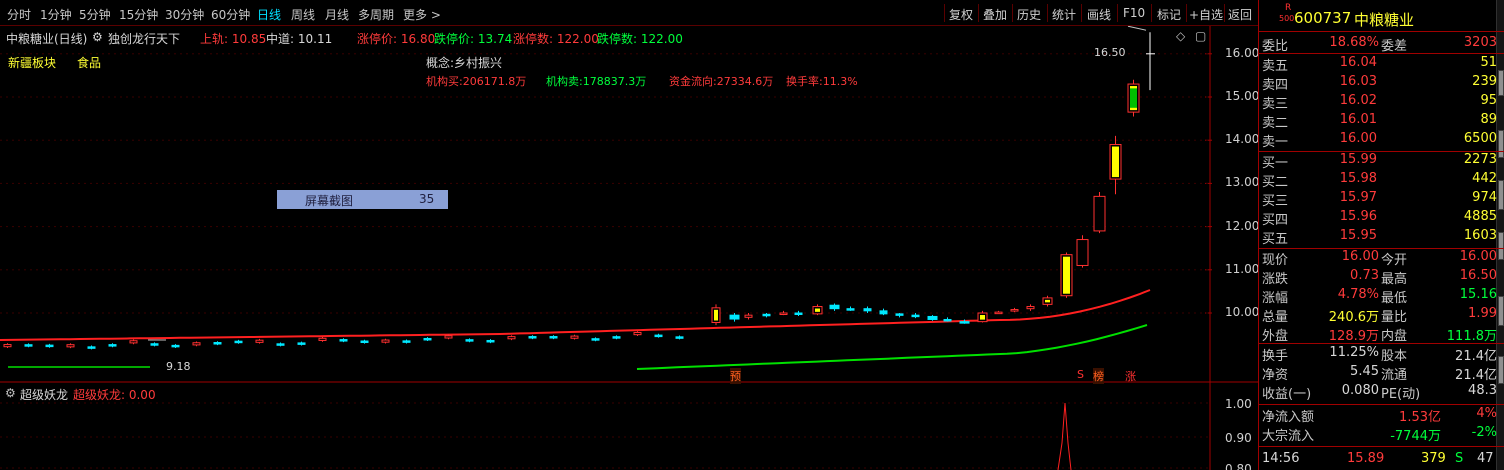 This screenshot has height=470, width=1504. I want to click on price-axis-label: 15.00, so click(1242, 96).